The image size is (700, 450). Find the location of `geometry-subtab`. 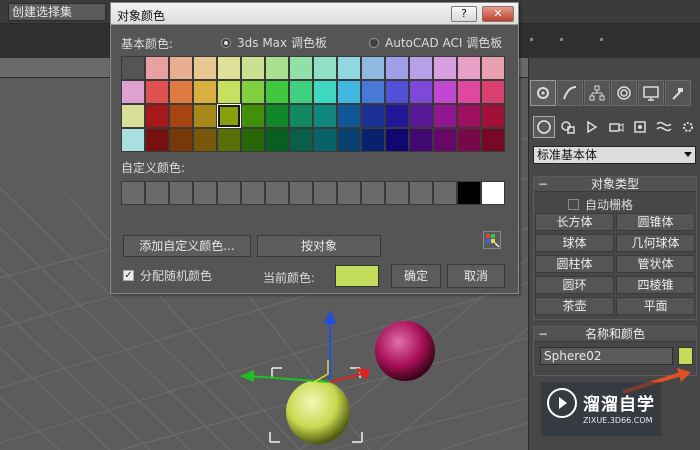

geometry-subtab is located at coordinates (544, 127).